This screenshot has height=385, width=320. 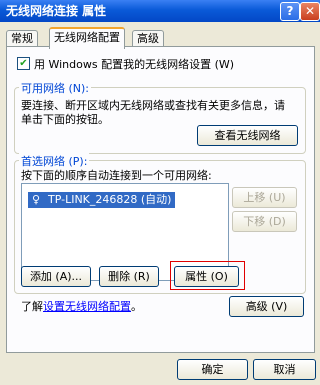 I want to click on preferred-networks-description: 按下面的顺序自动连接到一个可用网络:, so click(x=116, y=175).